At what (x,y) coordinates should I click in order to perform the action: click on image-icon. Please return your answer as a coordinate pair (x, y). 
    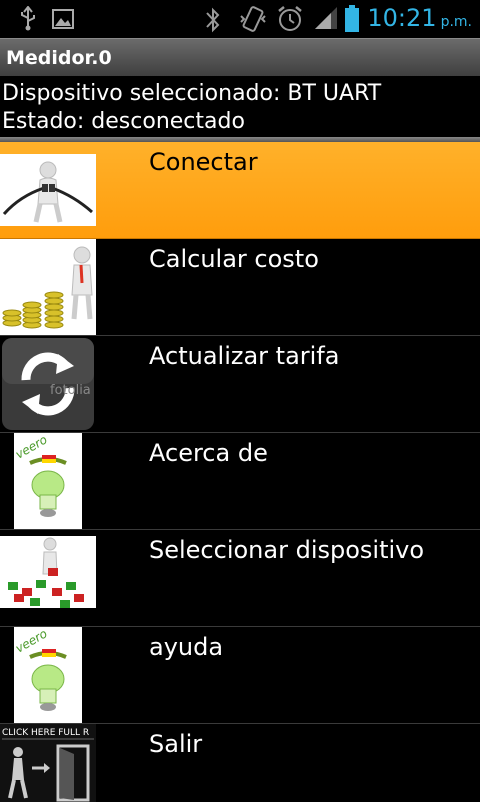
    Looking at the image, I should click on (63, 19).